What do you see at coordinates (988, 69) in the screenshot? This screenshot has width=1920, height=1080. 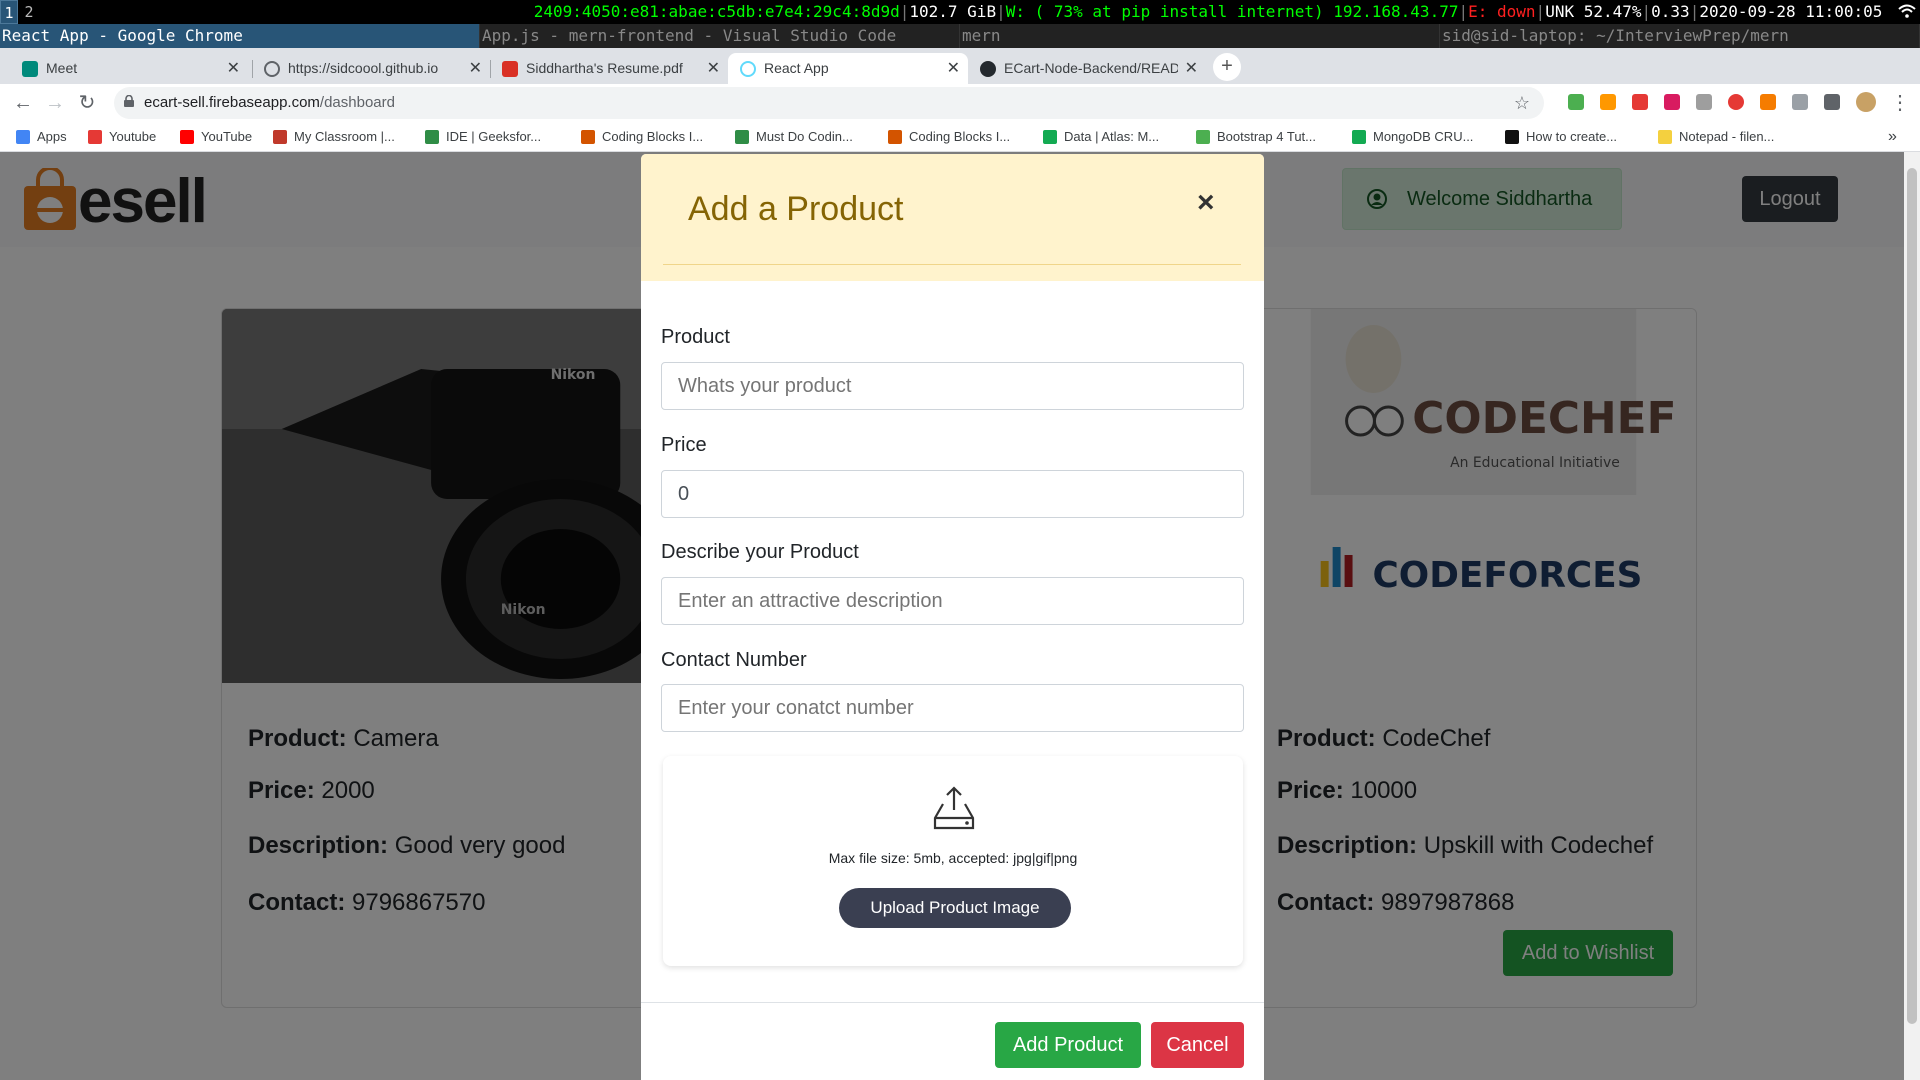 I see `github-icon` at bounding box center [988, 69].